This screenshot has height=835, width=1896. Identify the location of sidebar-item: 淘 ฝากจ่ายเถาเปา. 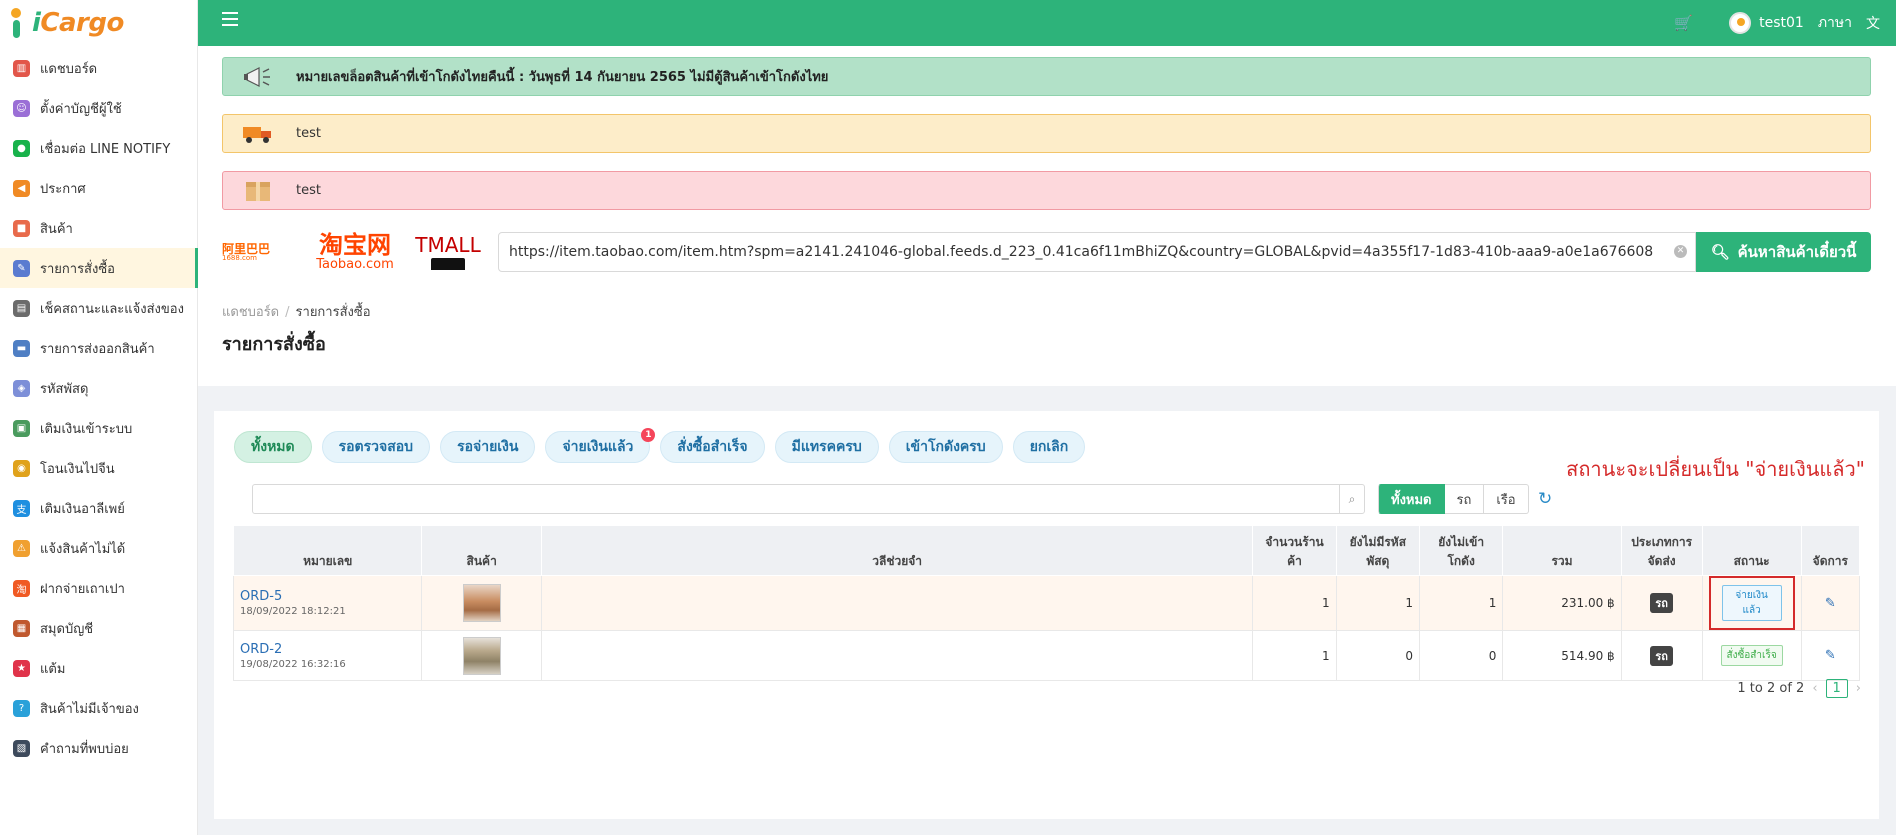
(98, 588).